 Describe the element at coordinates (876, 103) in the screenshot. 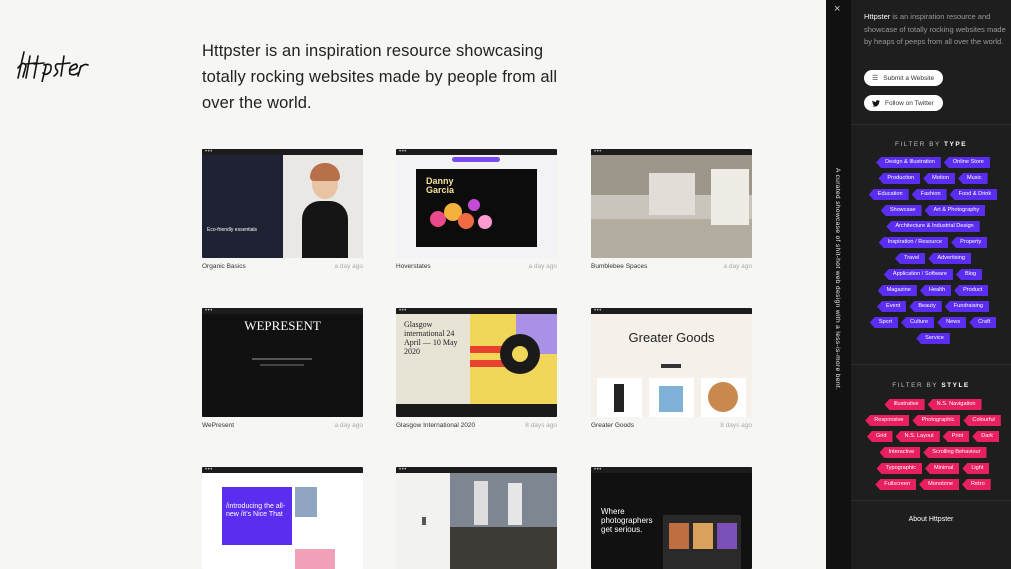

I see `twitter-icon` at that location.